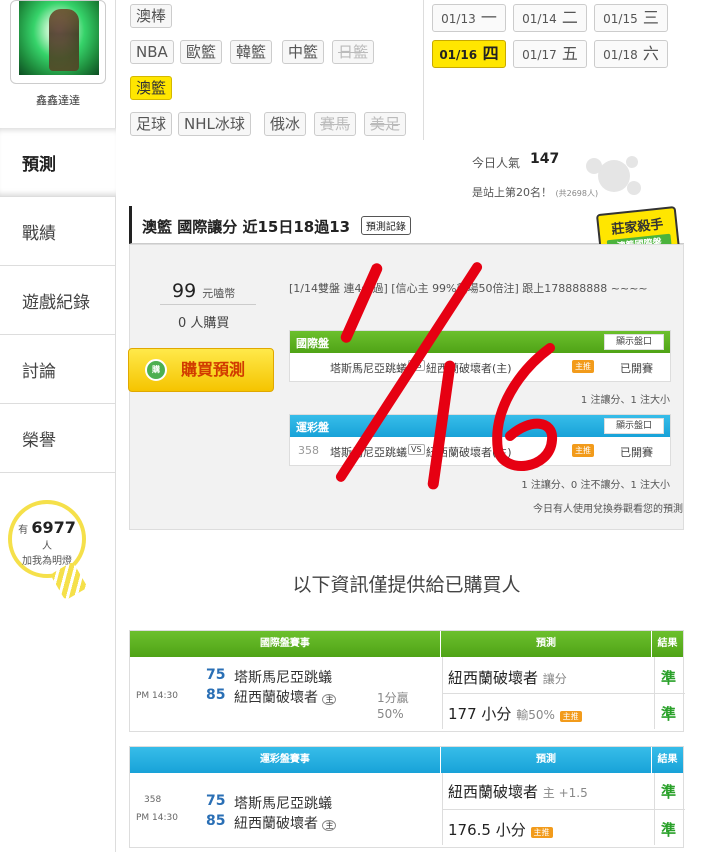 Image resolution: width=720 pixels, height=852 pixels. I want to click on pick-spread: 紐西蘭破壞者 主 +1.5, so click(518, 791).